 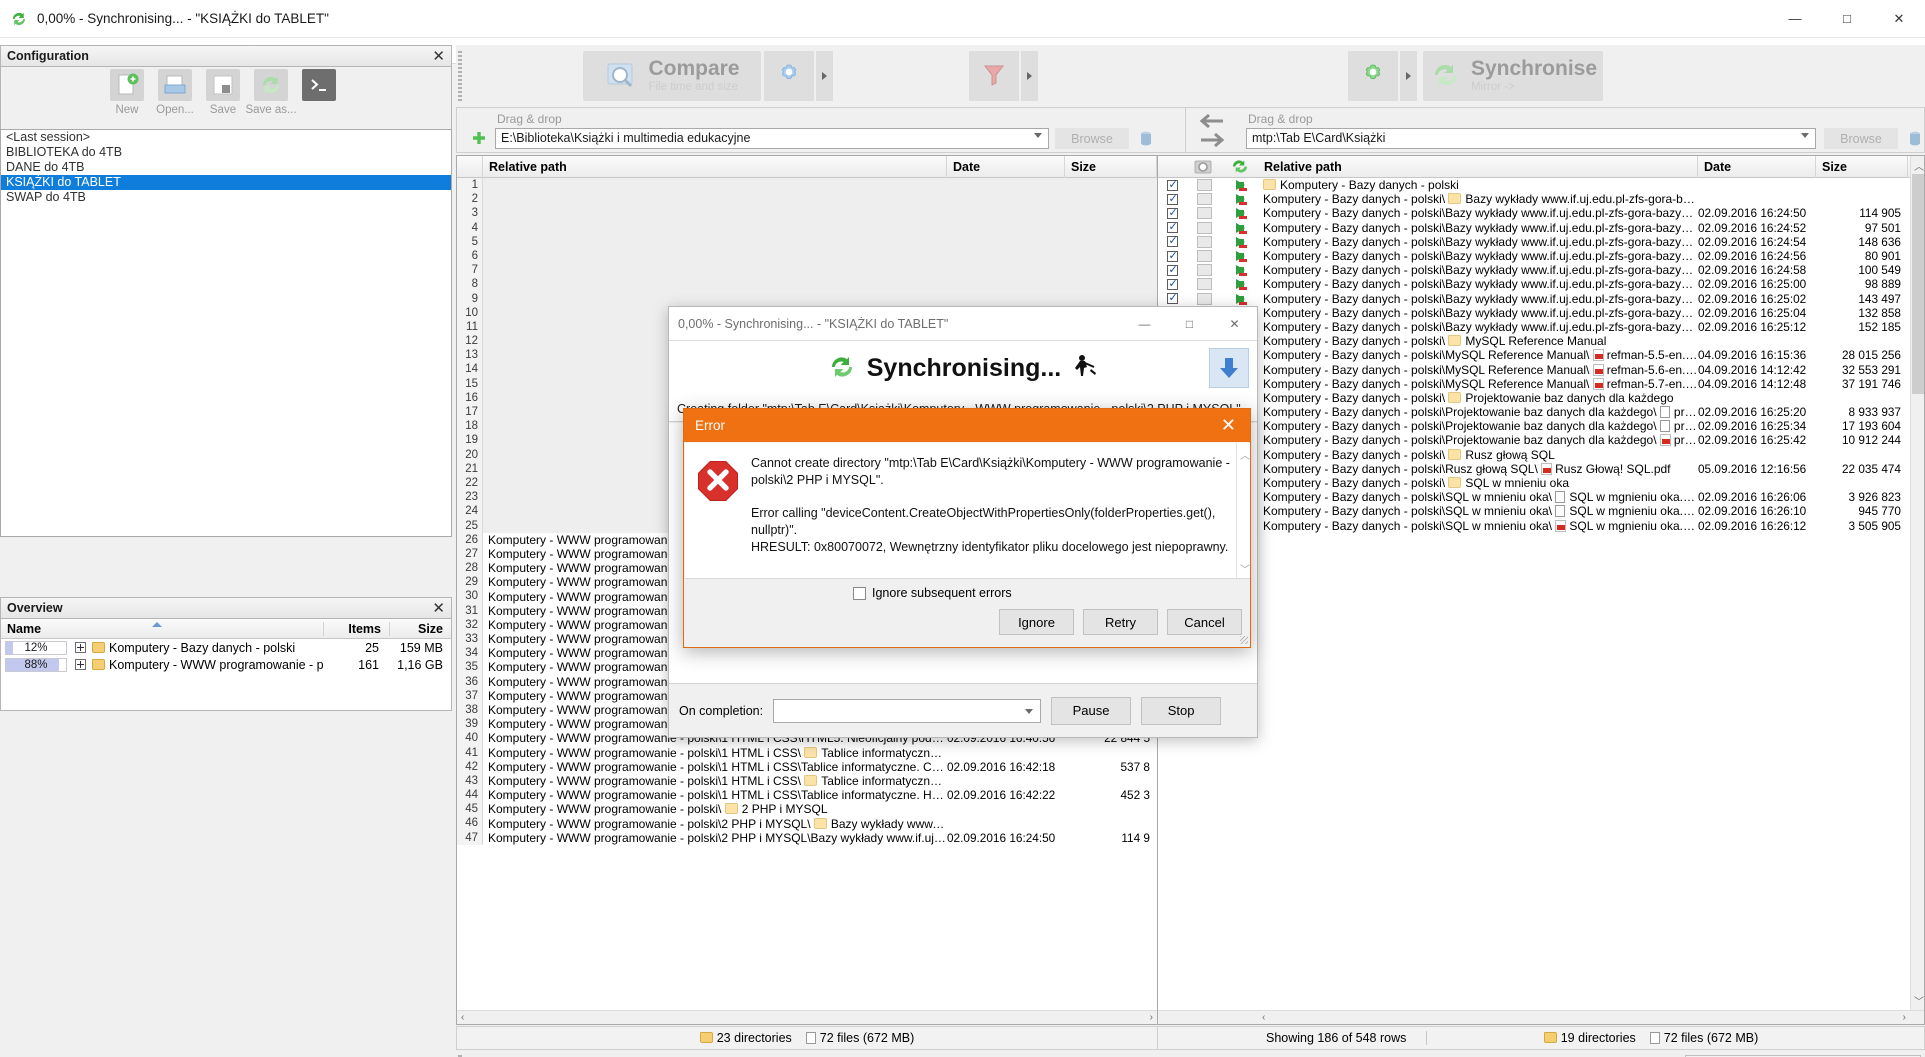 I want to click on sync-settings-button, so click(x=1373, y=76).